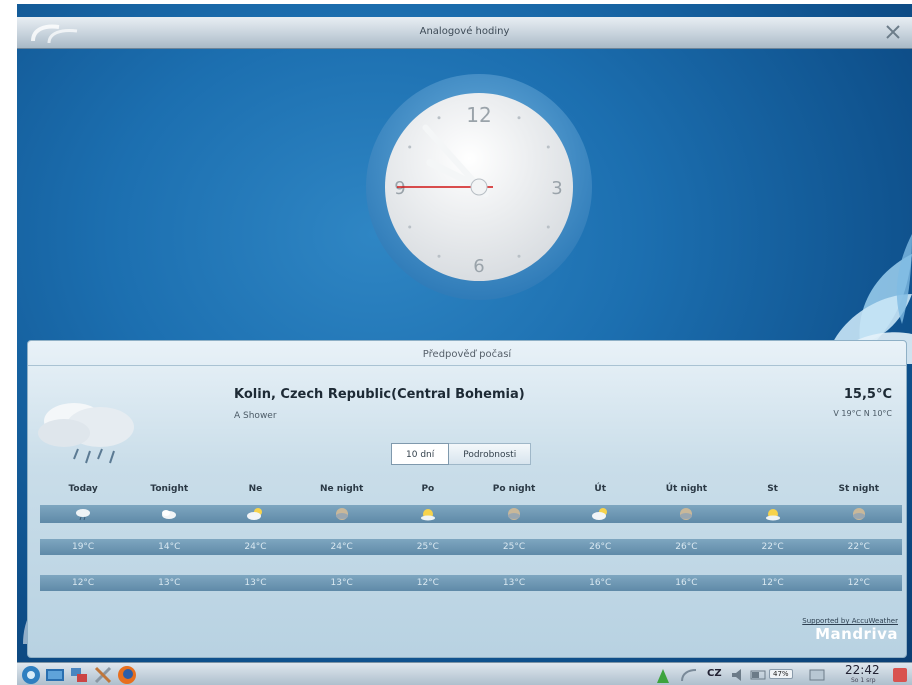  I want to click on clock-center-cap, so click(479, 187).